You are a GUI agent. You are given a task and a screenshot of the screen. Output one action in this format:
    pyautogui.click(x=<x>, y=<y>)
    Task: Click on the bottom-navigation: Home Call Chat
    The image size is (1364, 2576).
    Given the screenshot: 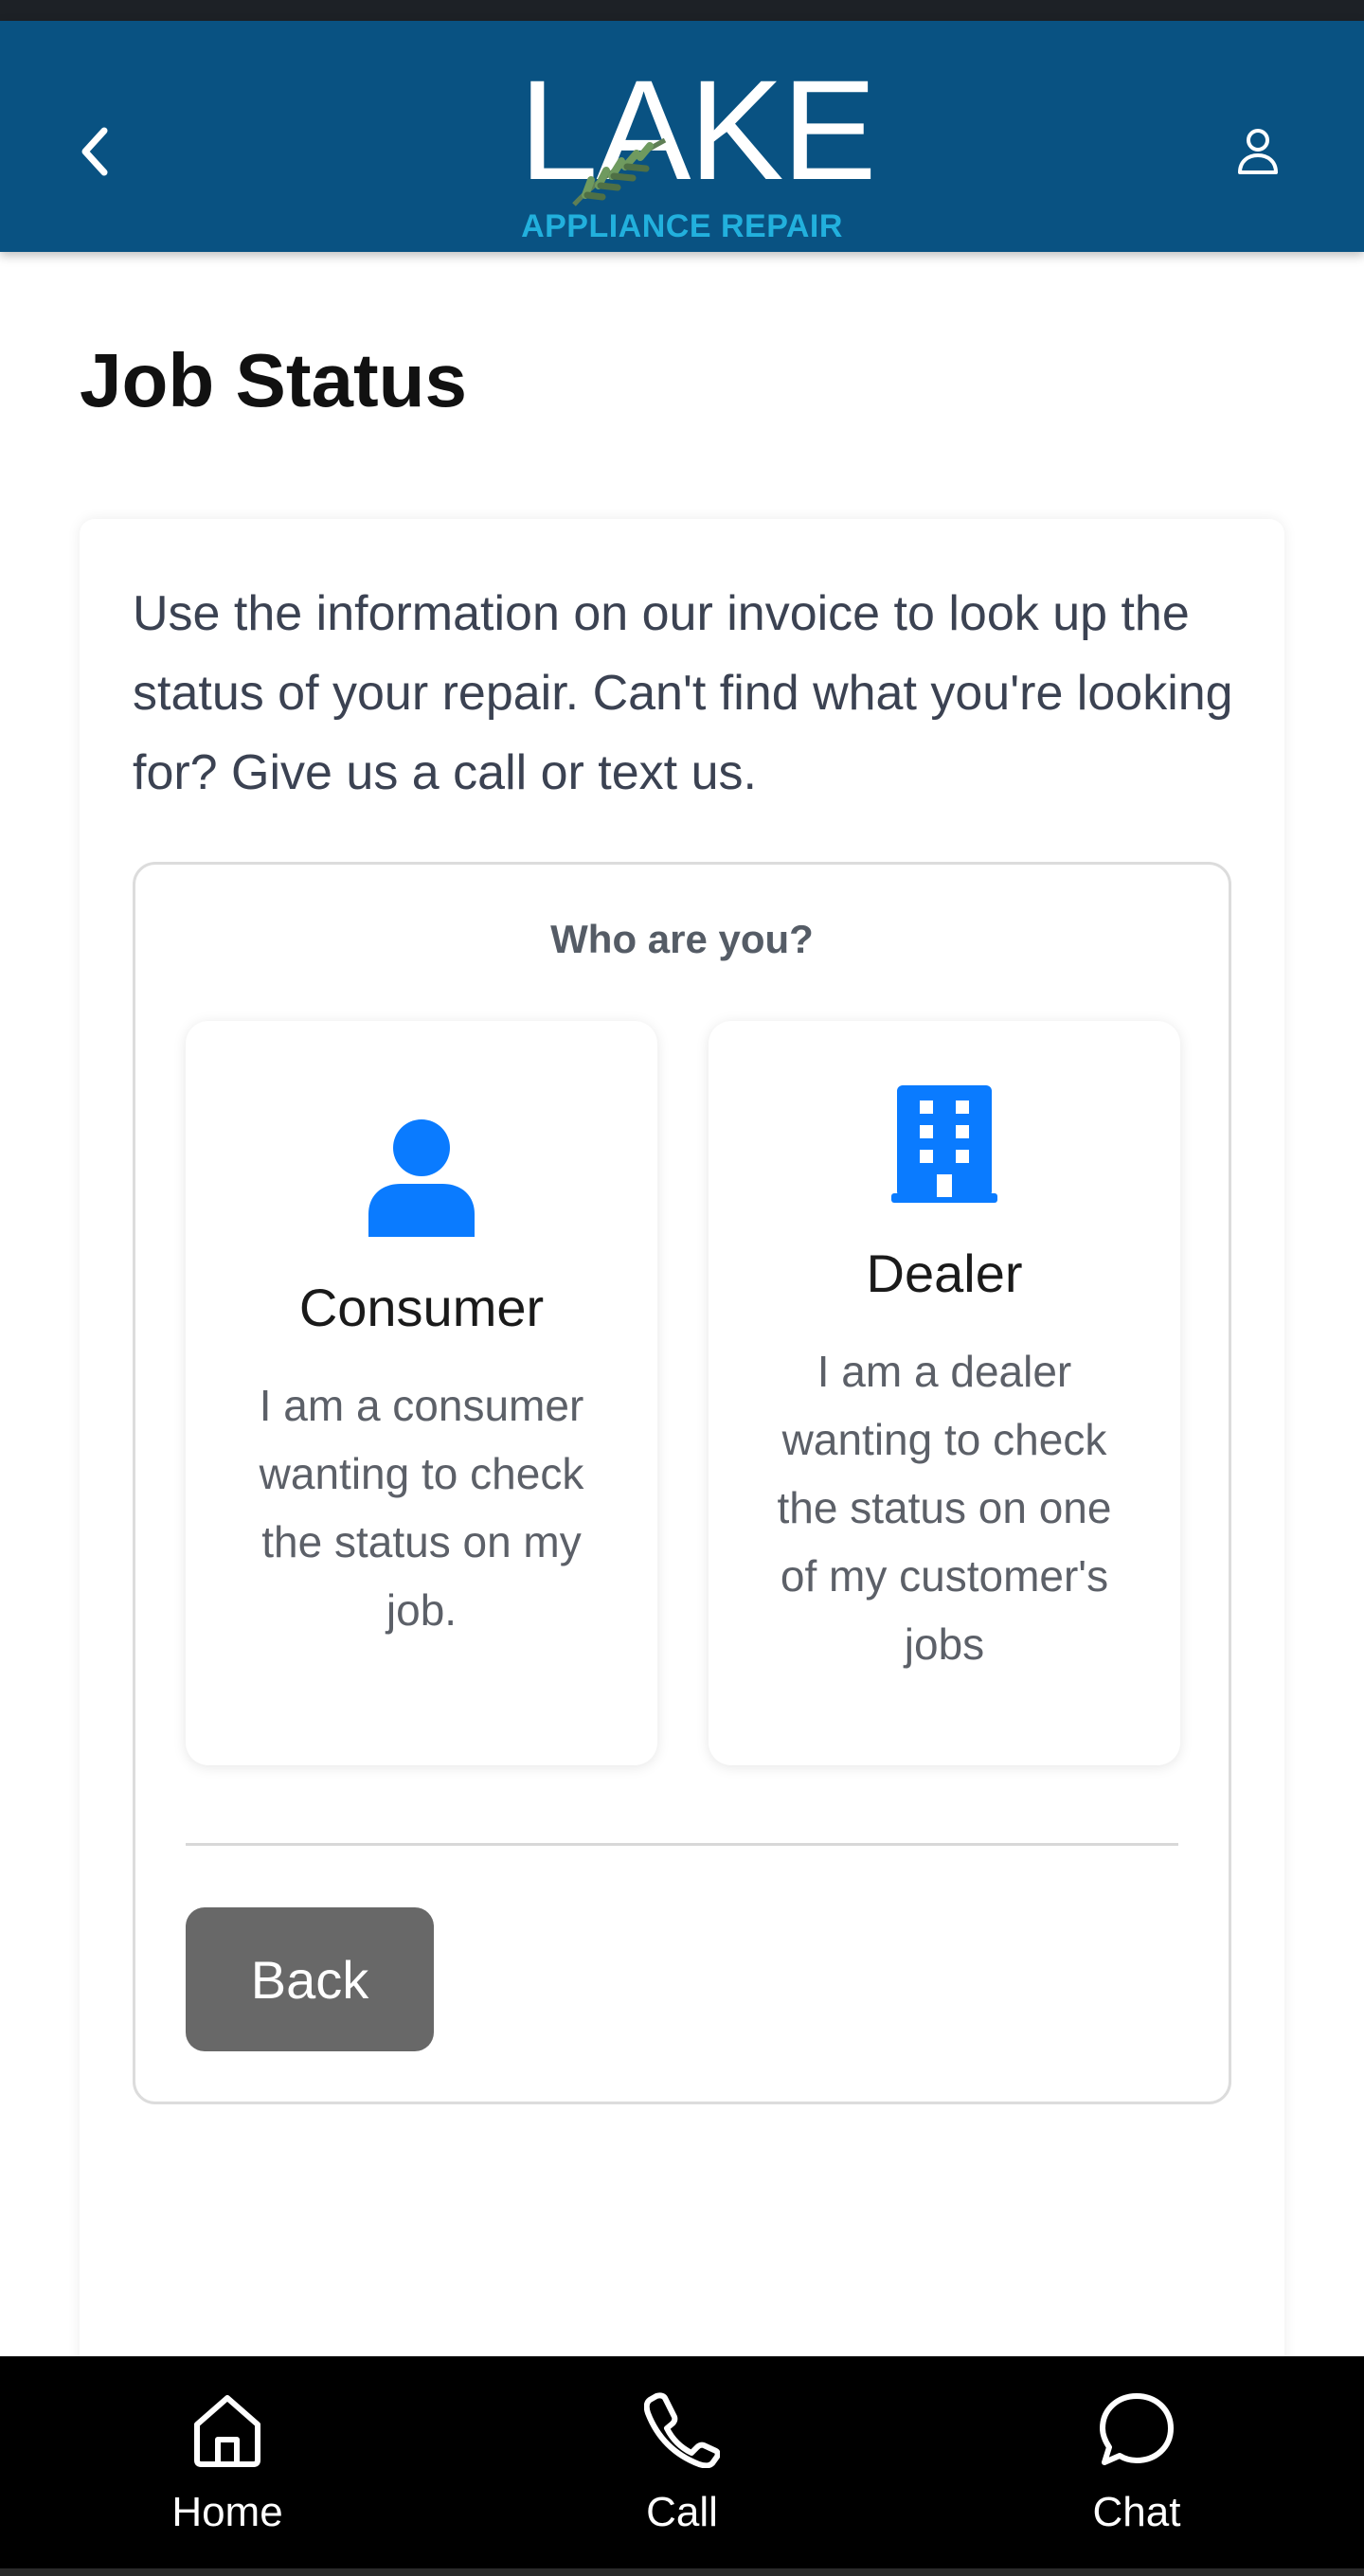 What is the action you would take?
    pyautogui.click(x=682, y=2466)
    